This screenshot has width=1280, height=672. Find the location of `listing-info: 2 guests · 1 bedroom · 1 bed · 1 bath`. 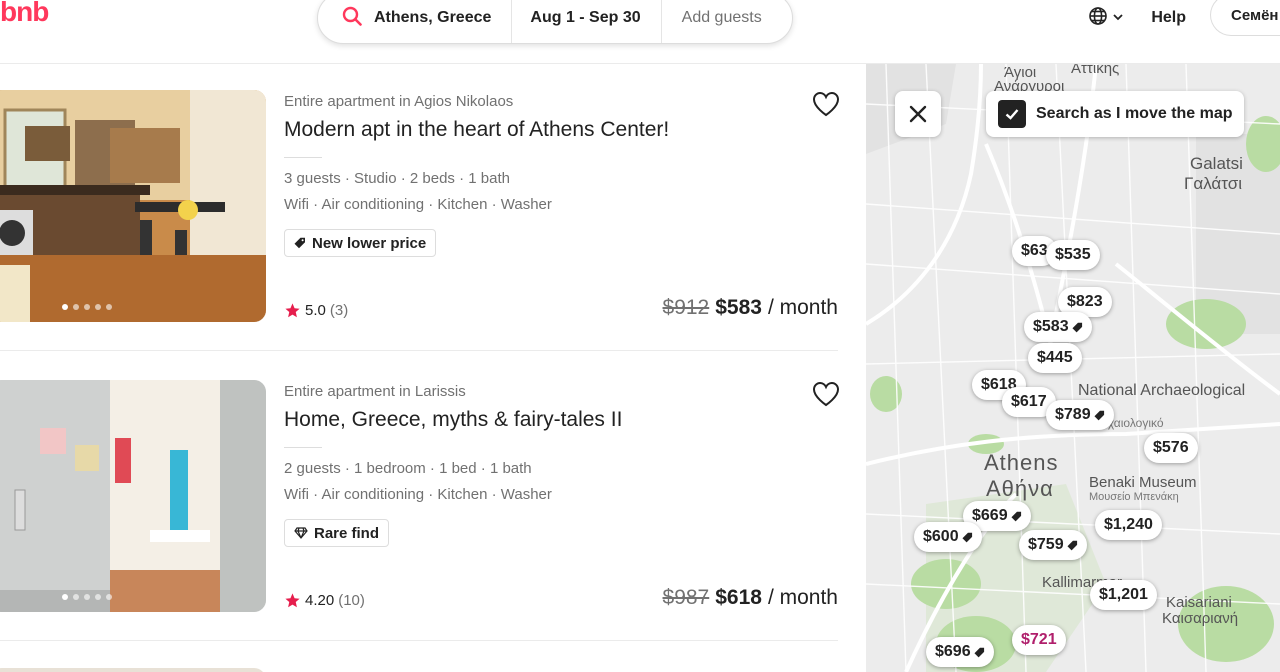

listing-info: 2 guests · 1 bedroom · 1 bed · 1 bath is located at coordinates (408, 468).